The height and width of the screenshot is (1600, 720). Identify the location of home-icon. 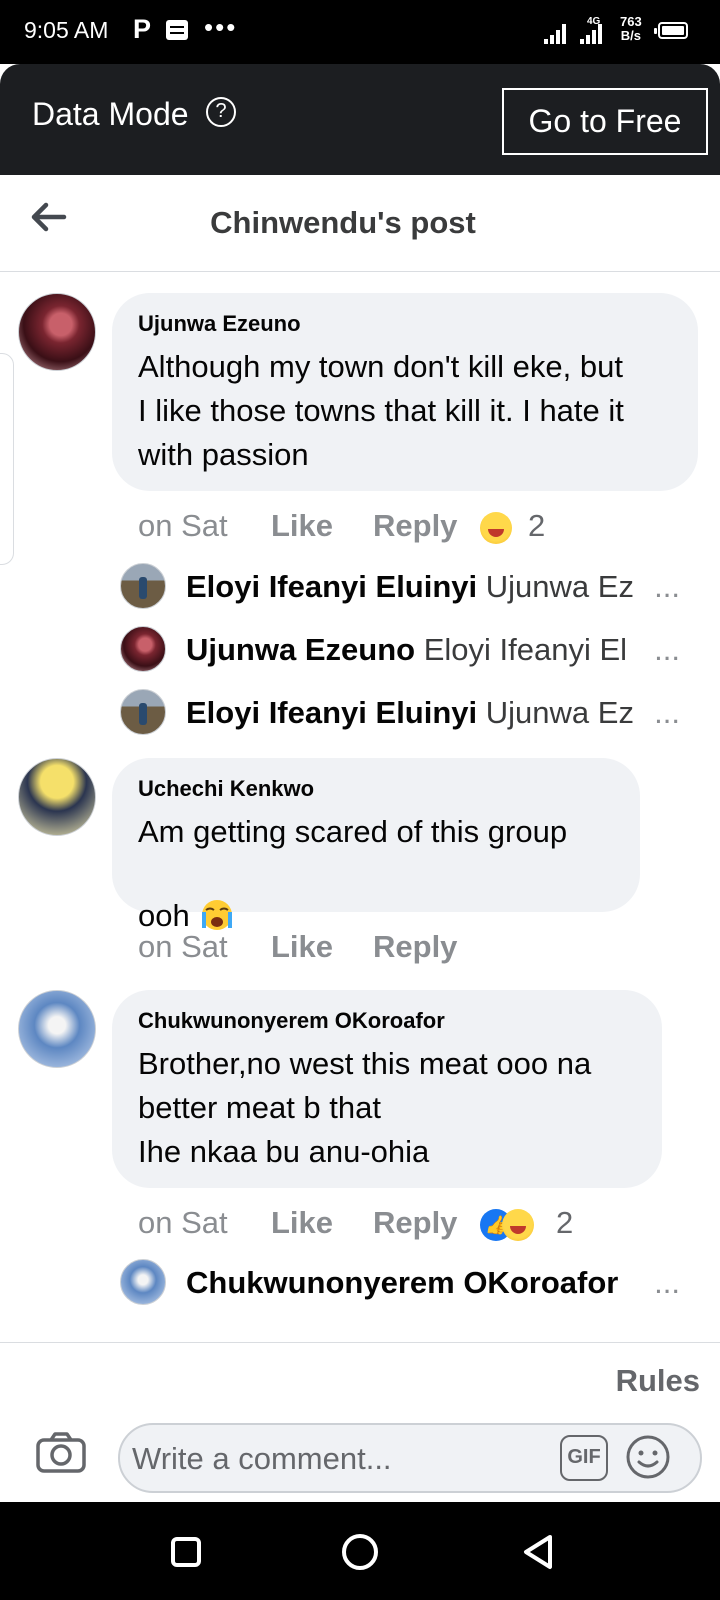
(360, 1552).